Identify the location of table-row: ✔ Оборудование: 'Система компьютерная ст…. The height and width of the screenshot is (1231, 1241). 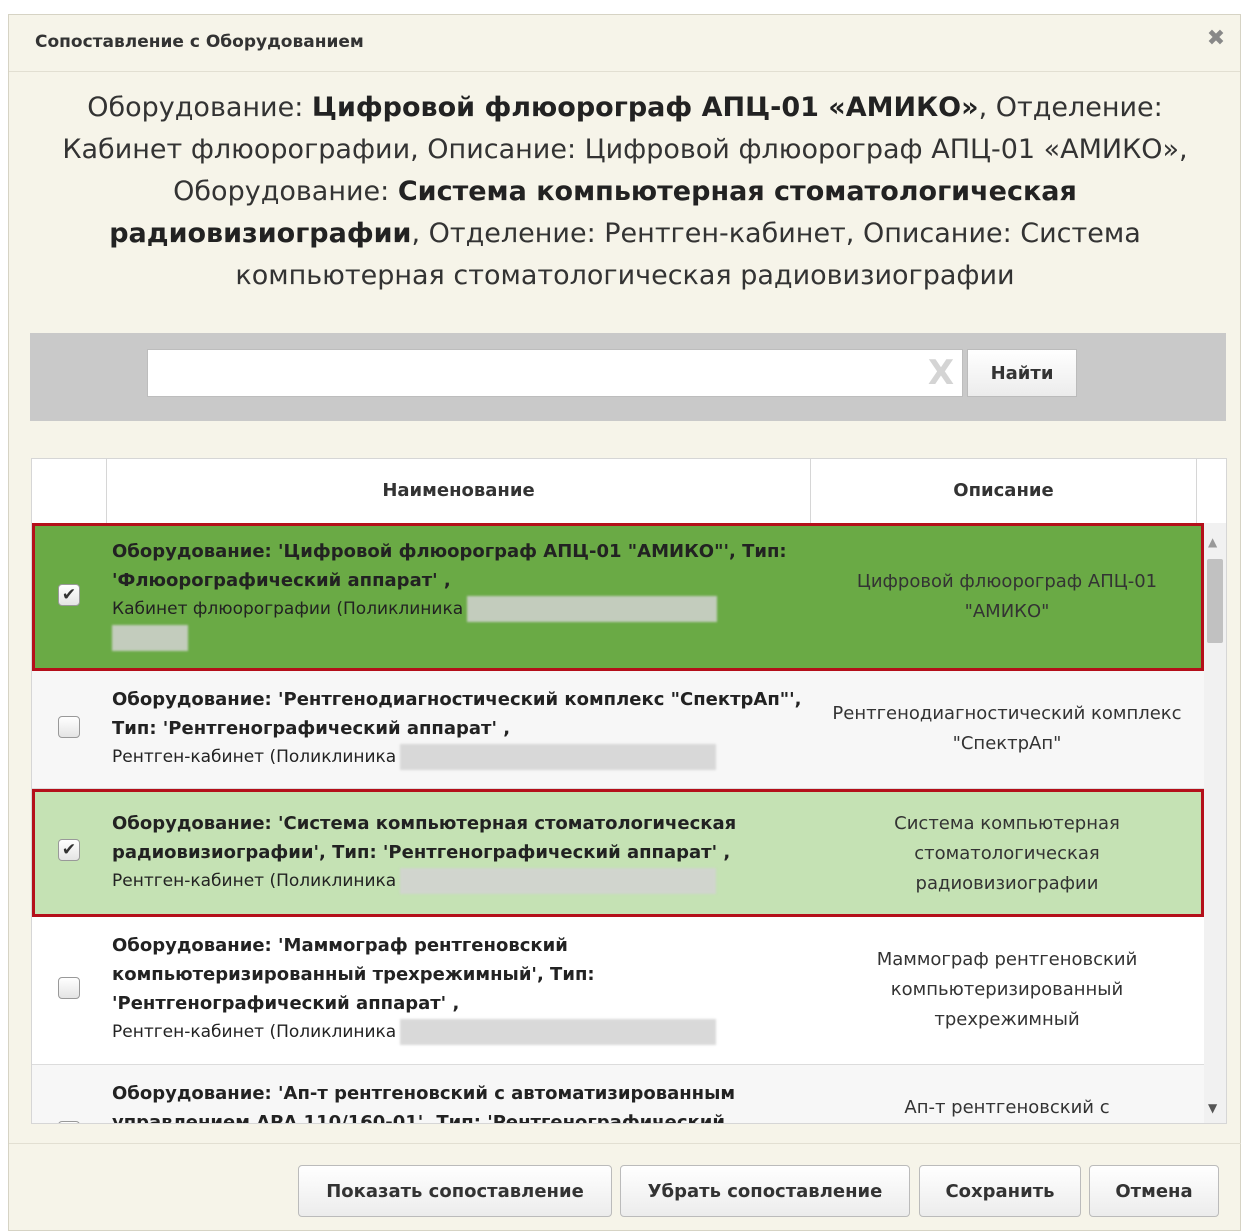
(618, 853).